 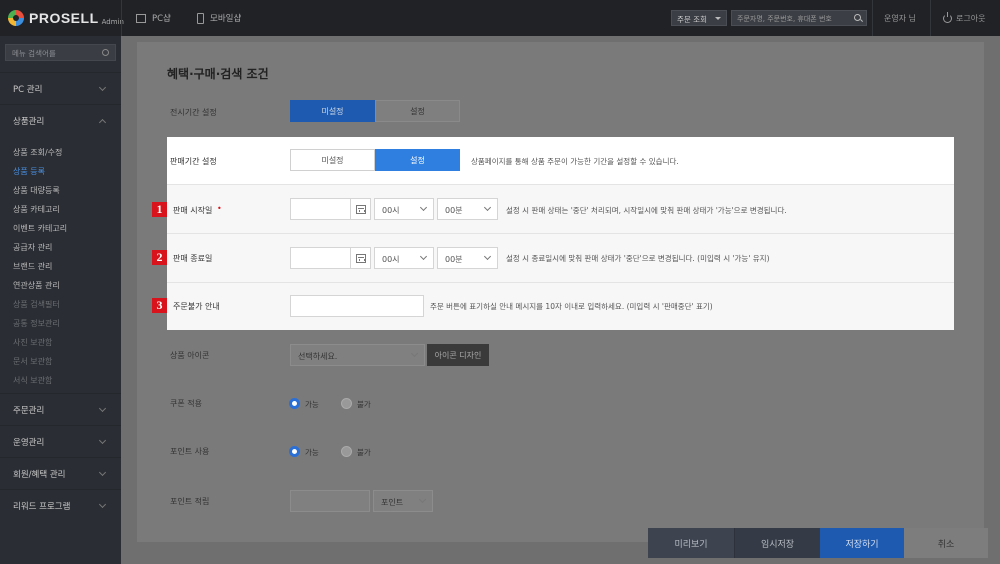 I want to click on menu-search-input: 메뉴 검색어를, so click(x=60, y=52).